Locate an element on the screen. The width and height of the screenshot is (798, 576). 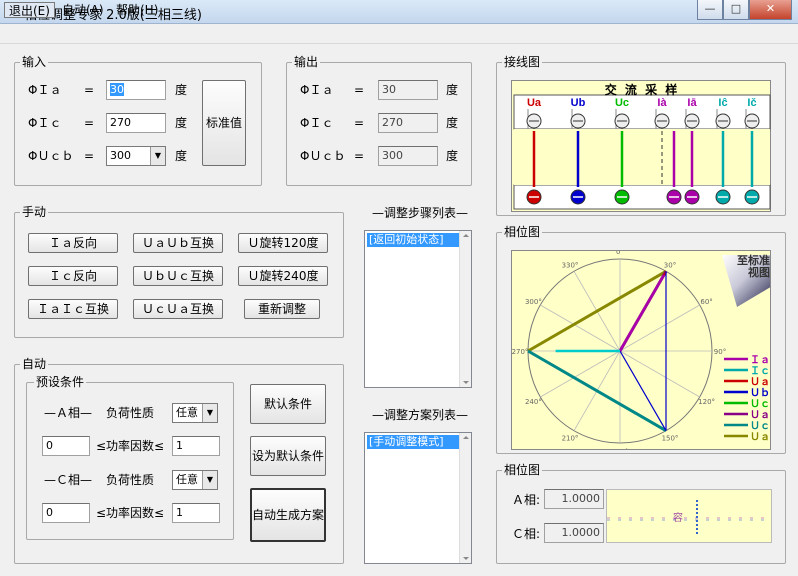
angle-label: 270° is located at coordinates (520, 352).